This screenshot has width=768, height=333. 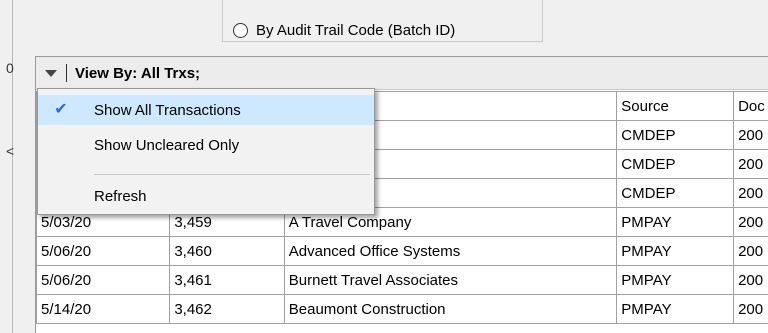 I want to click on left-panel-border, so click(x=12, y=166).